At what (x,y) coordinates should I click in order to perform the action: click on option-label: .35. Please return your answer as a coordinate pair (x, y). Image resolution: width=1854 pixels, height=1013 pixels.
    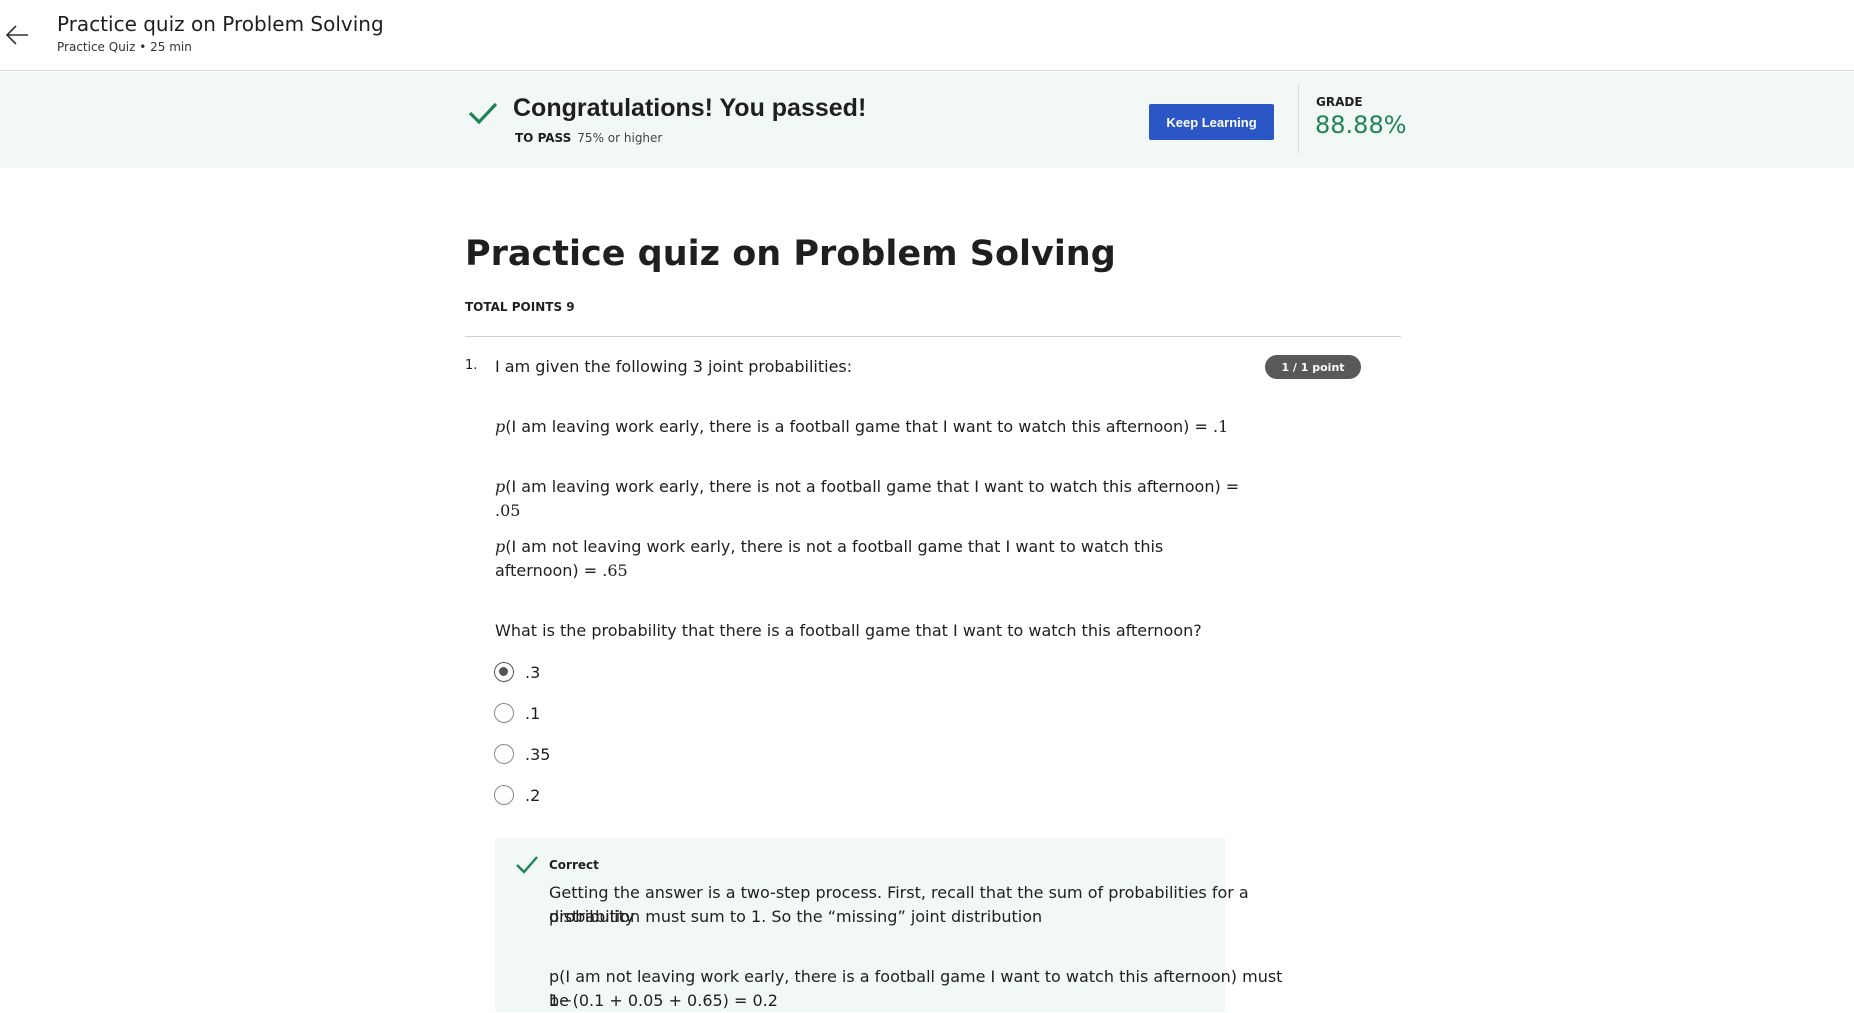
    Looking at the image, I should click on (538, 754).